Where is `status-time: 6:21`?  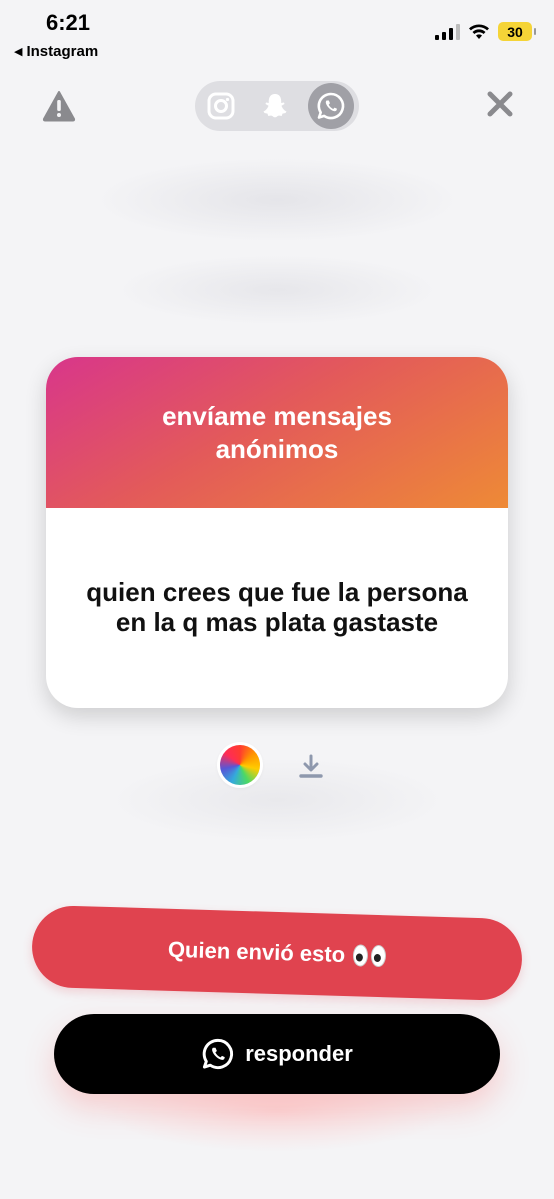 status-time: 6:21 is located at coordinates (68, 22).